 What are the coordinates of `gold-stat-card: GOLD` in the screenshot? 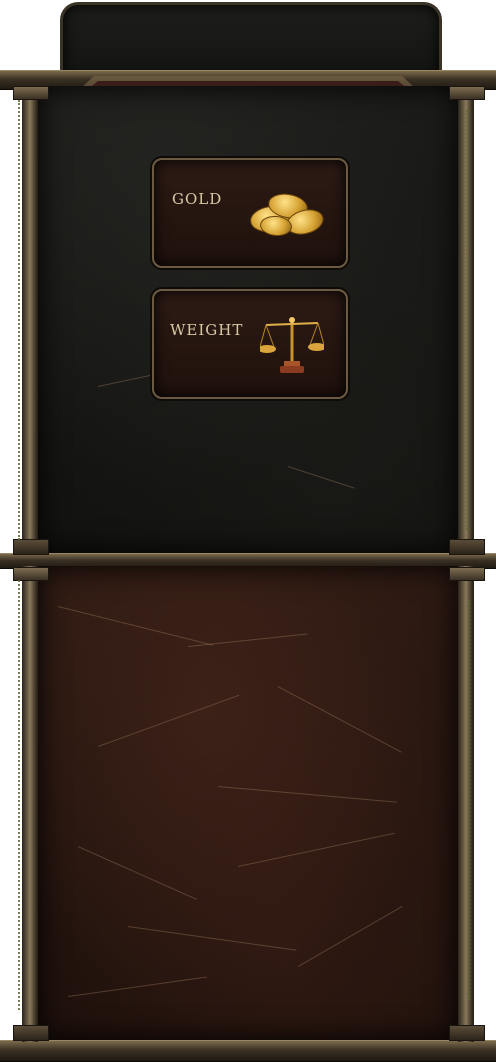 It's located at (250, 213).